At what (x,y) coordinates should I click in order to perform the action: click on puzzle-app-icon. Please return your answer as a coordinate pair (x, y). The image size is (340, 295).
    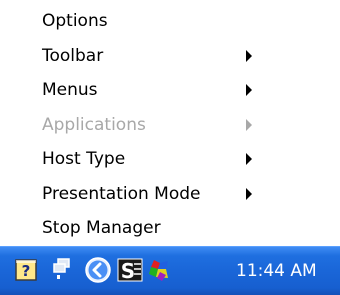
    Looking at the image, I should click on (160, 270).